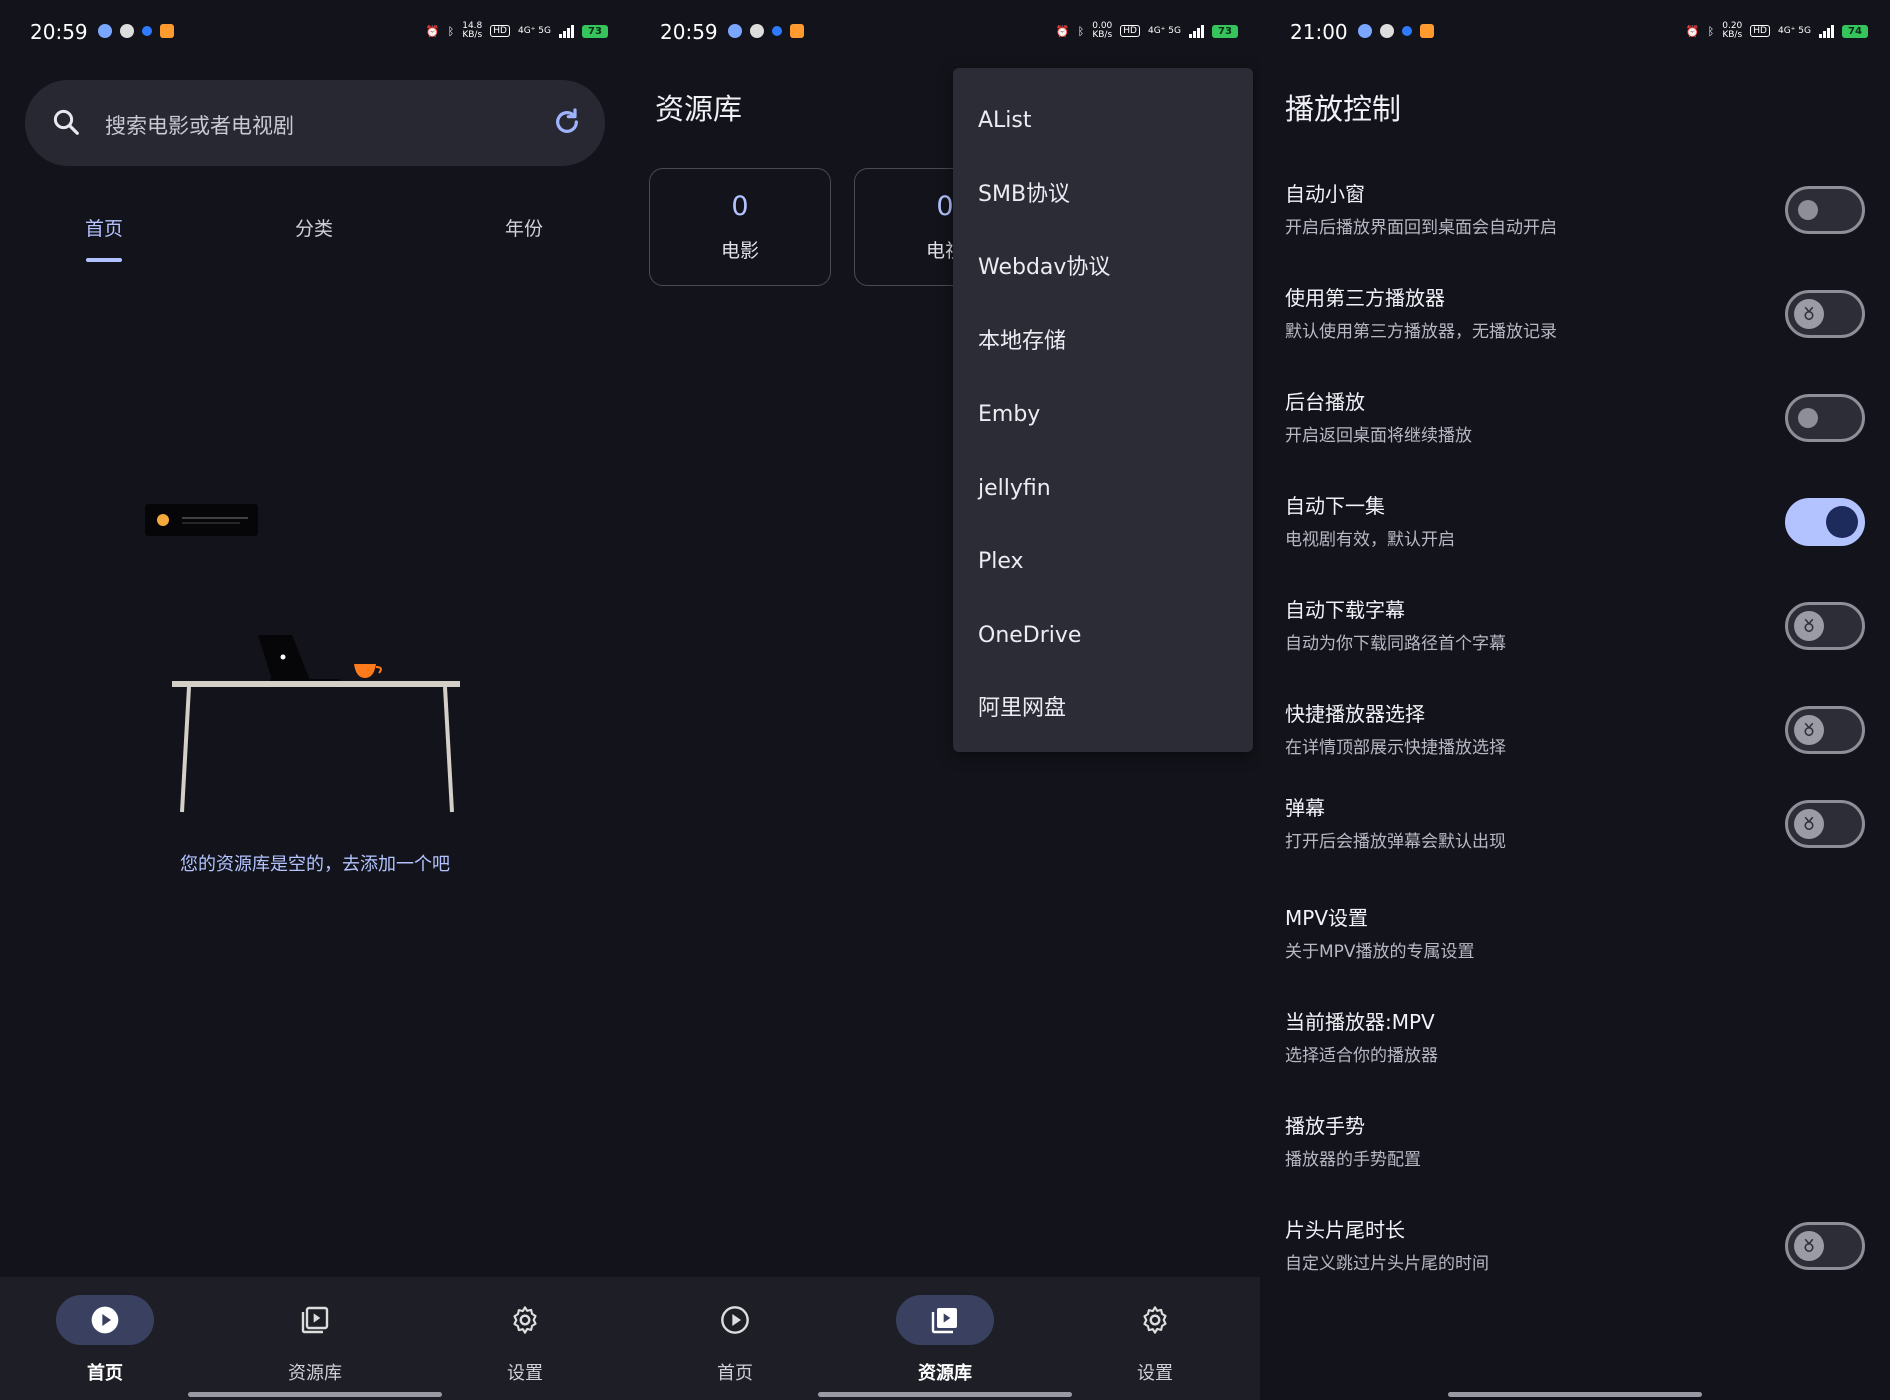 Image resolution: width=1890 pixels, height=1400 pixels. Describe the element at coordinates (1355, 714) in the screenshot. I see `setting-title: 快捷播放器选择` at that location.